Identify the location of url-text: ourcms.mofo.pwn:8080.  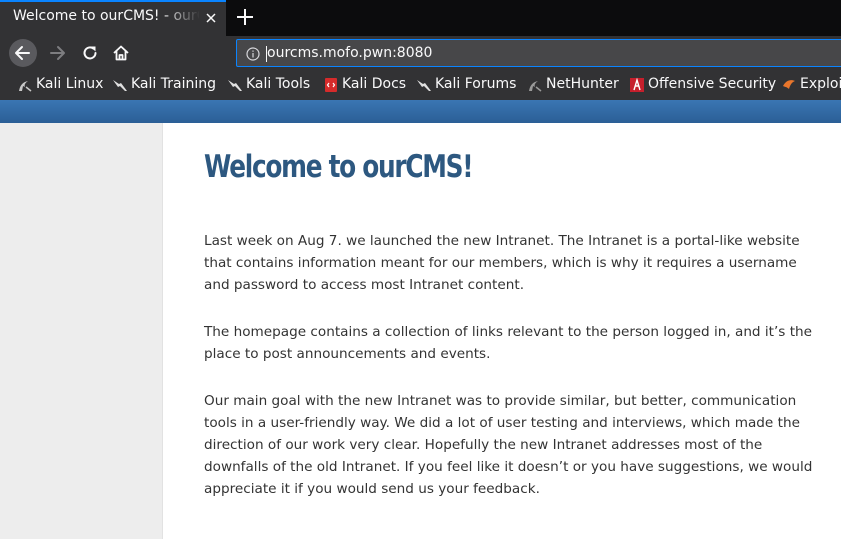
(349, 53).